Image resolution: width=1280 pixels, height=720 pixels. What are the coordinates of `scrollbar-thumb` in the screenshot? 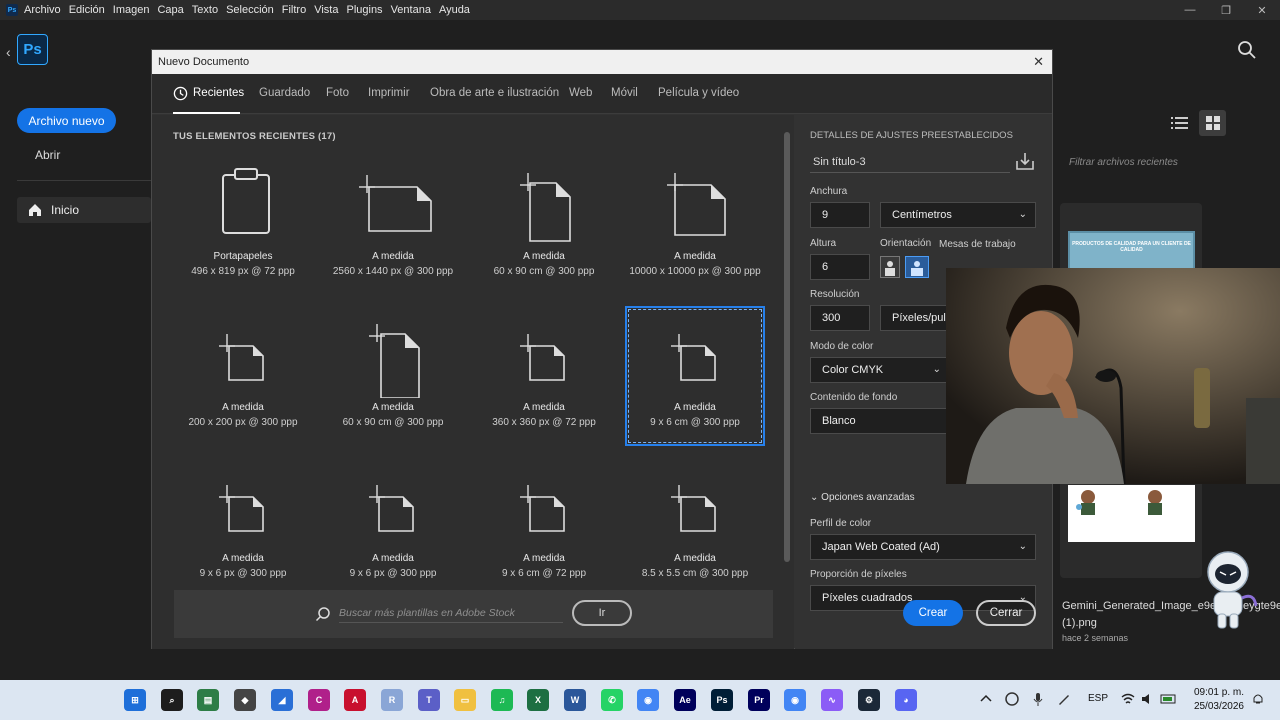 It's located at (787, 347).